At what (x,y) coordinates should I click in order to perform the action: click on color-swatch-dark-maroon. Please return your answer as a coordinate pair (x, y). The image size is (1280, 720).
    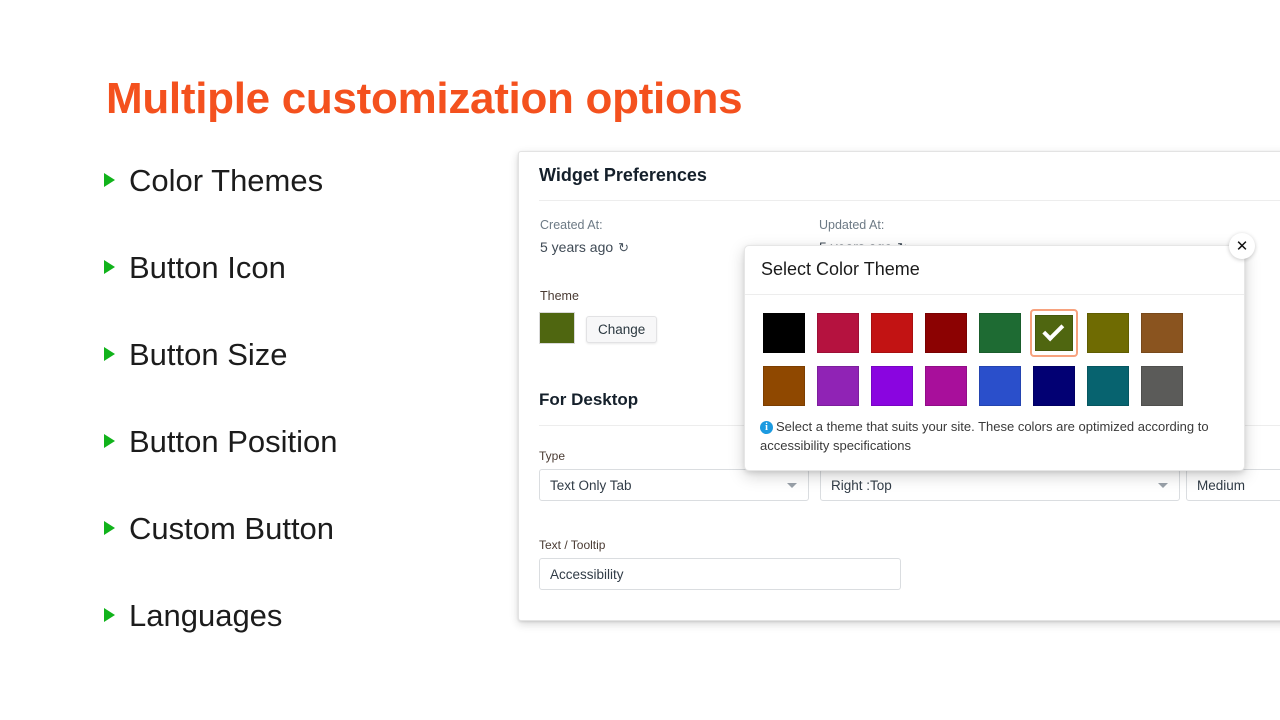
    Looking at the image, I should click on (946, 332).